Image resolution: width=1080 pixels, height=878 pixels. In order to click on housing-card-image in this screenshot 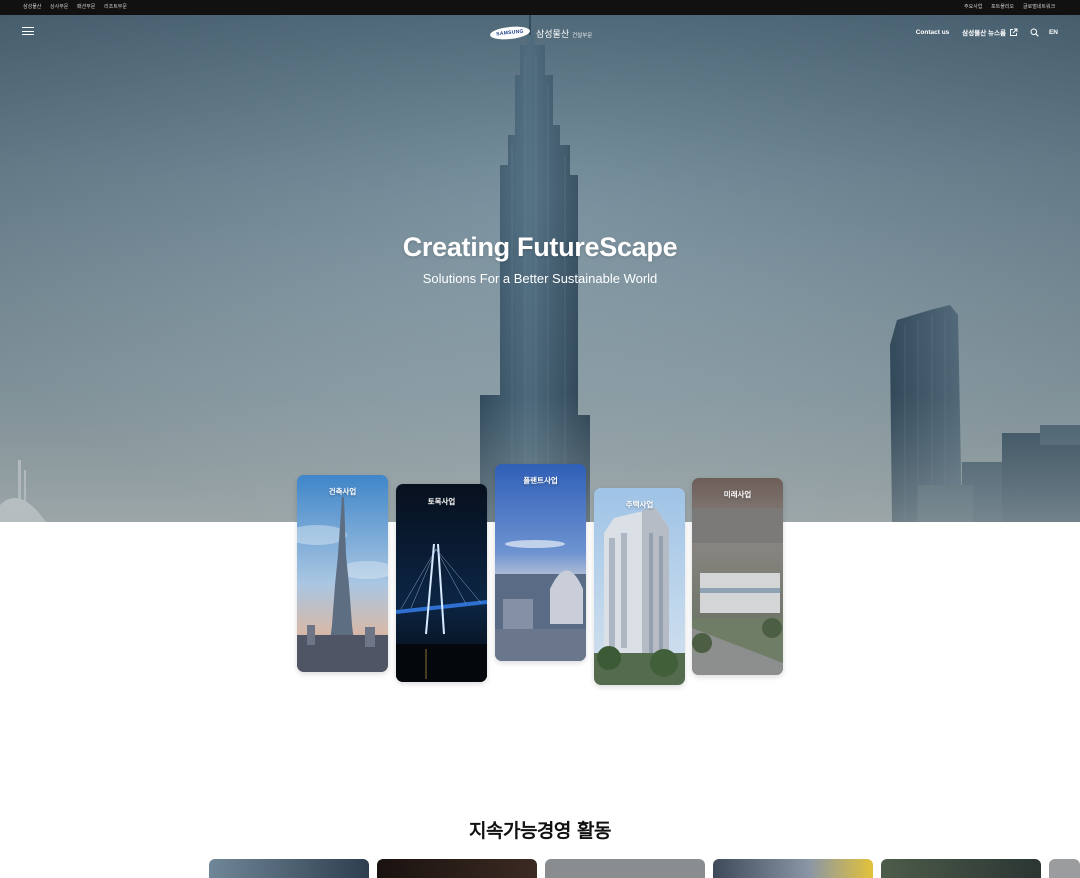, I will do `click(639, 586)`.